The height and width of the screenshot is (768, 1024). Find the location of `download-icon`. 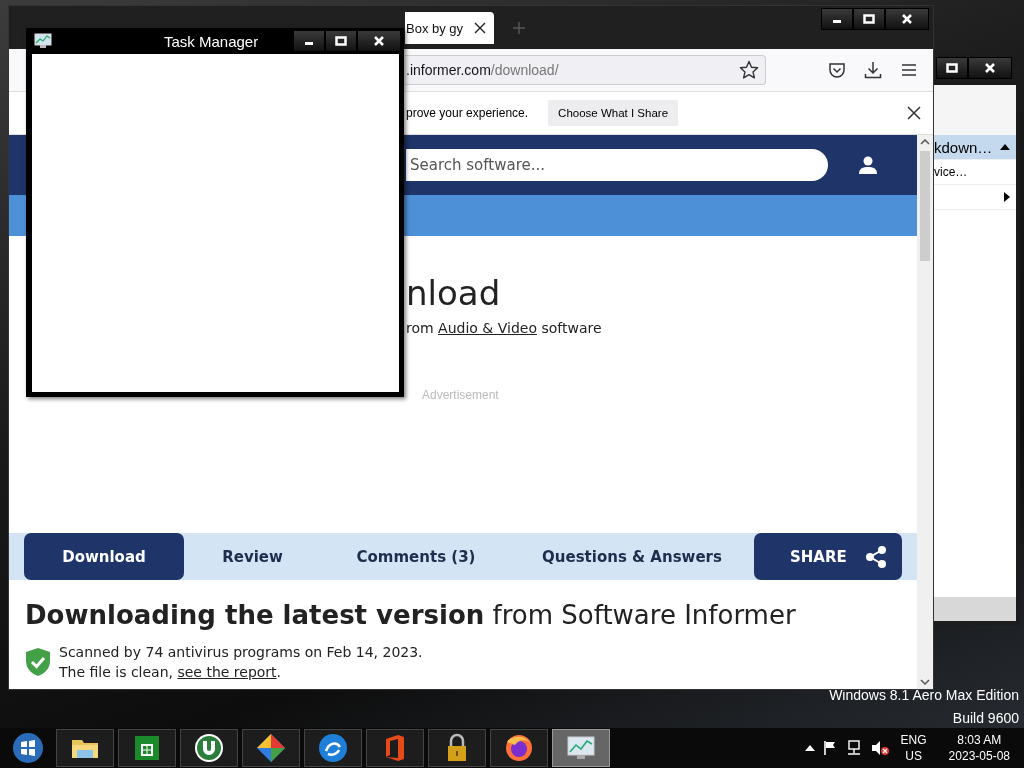

download-icon is located at coordinates (873, 70).